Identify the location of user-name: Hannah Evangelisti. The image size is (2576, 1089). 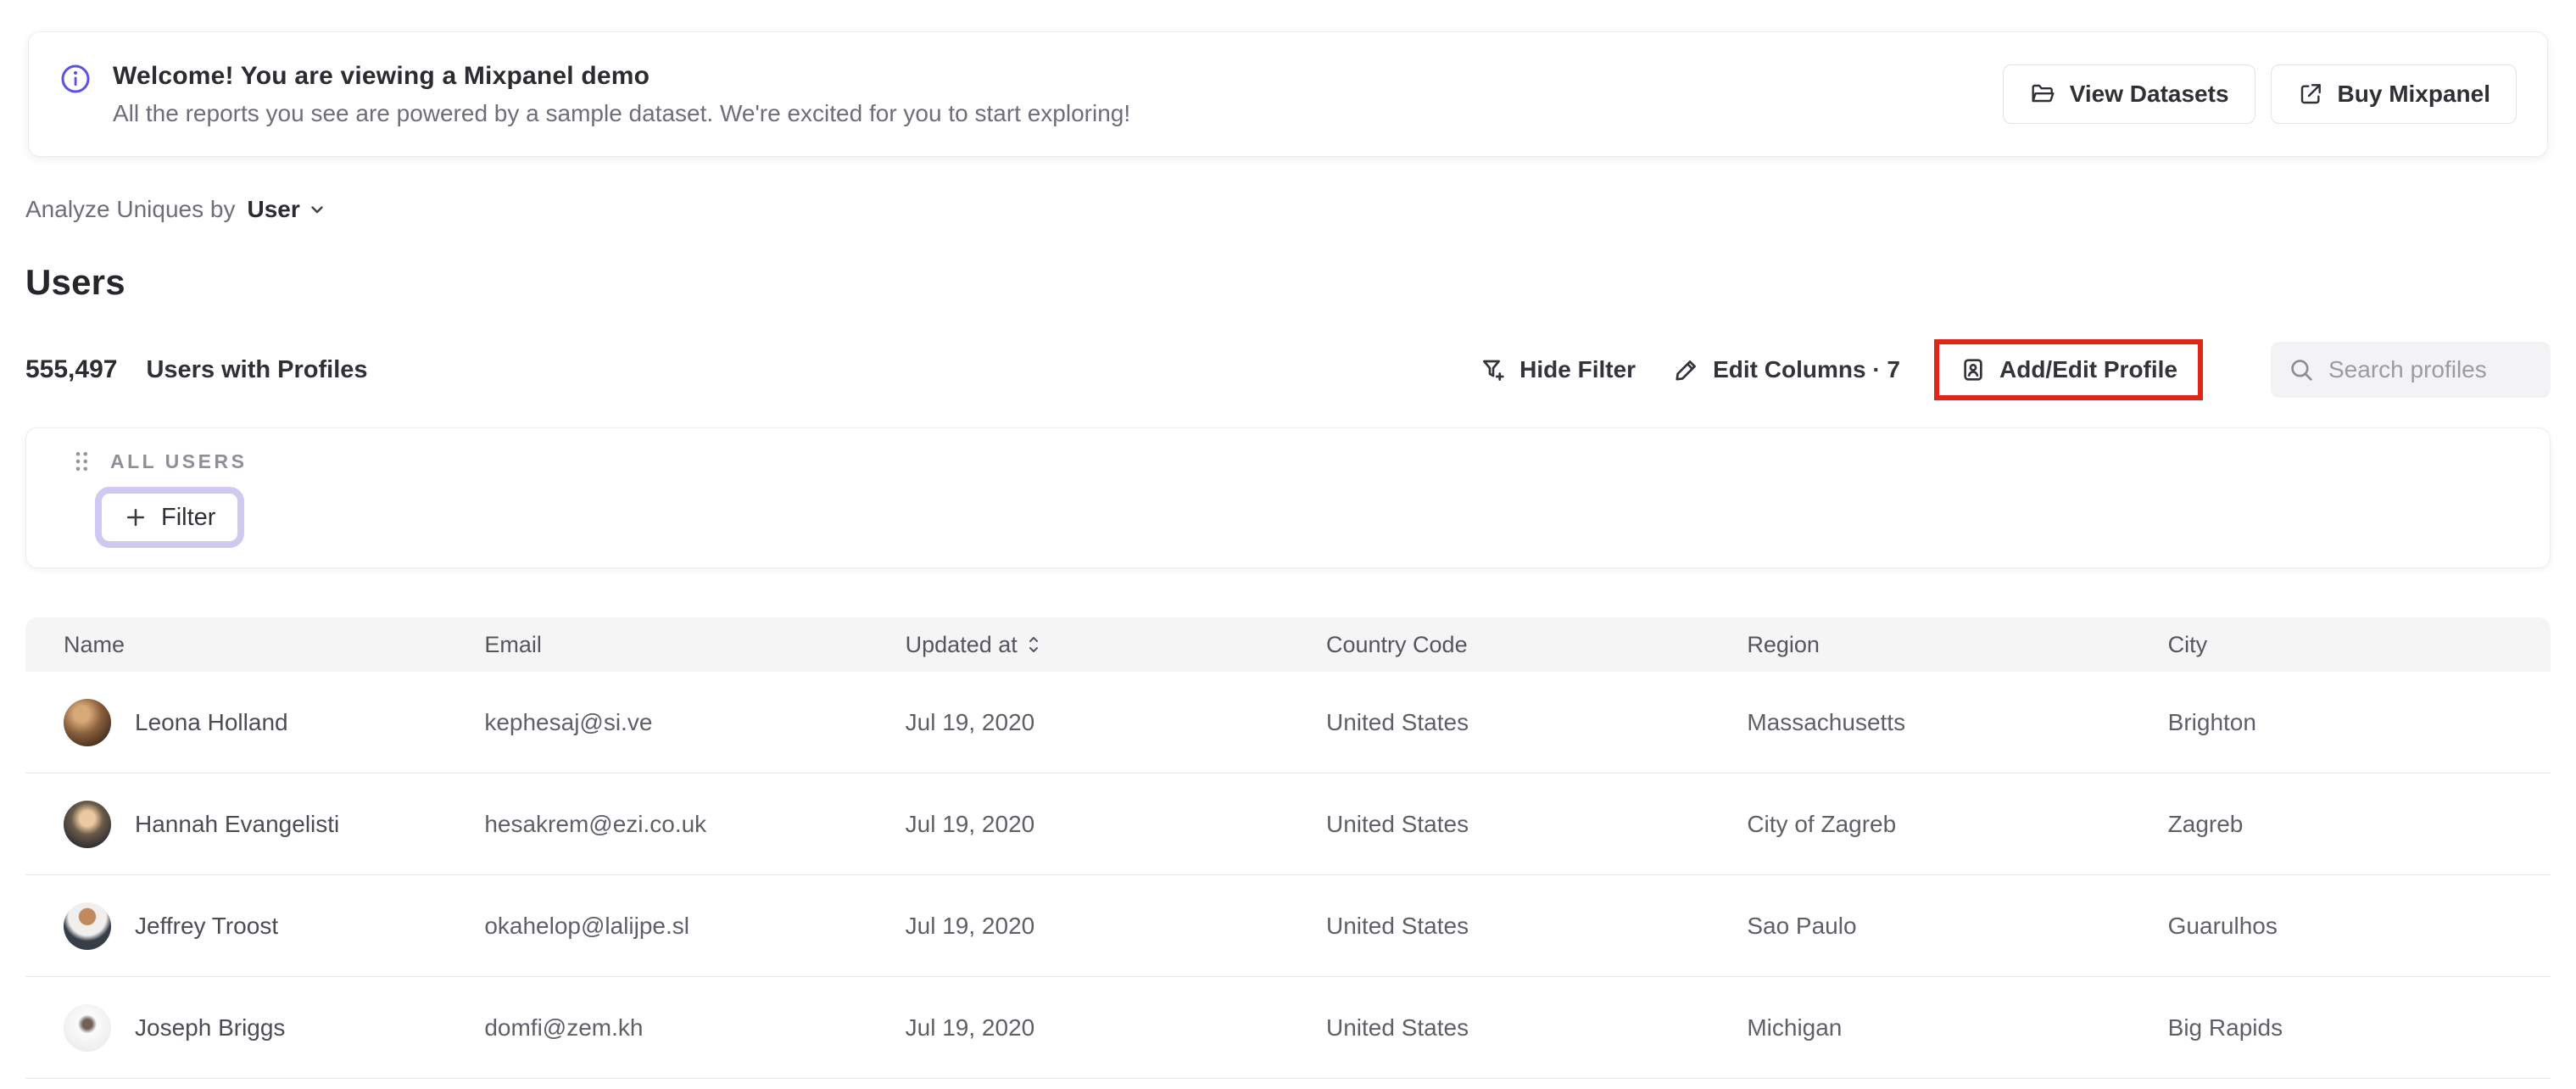
(237, 823).